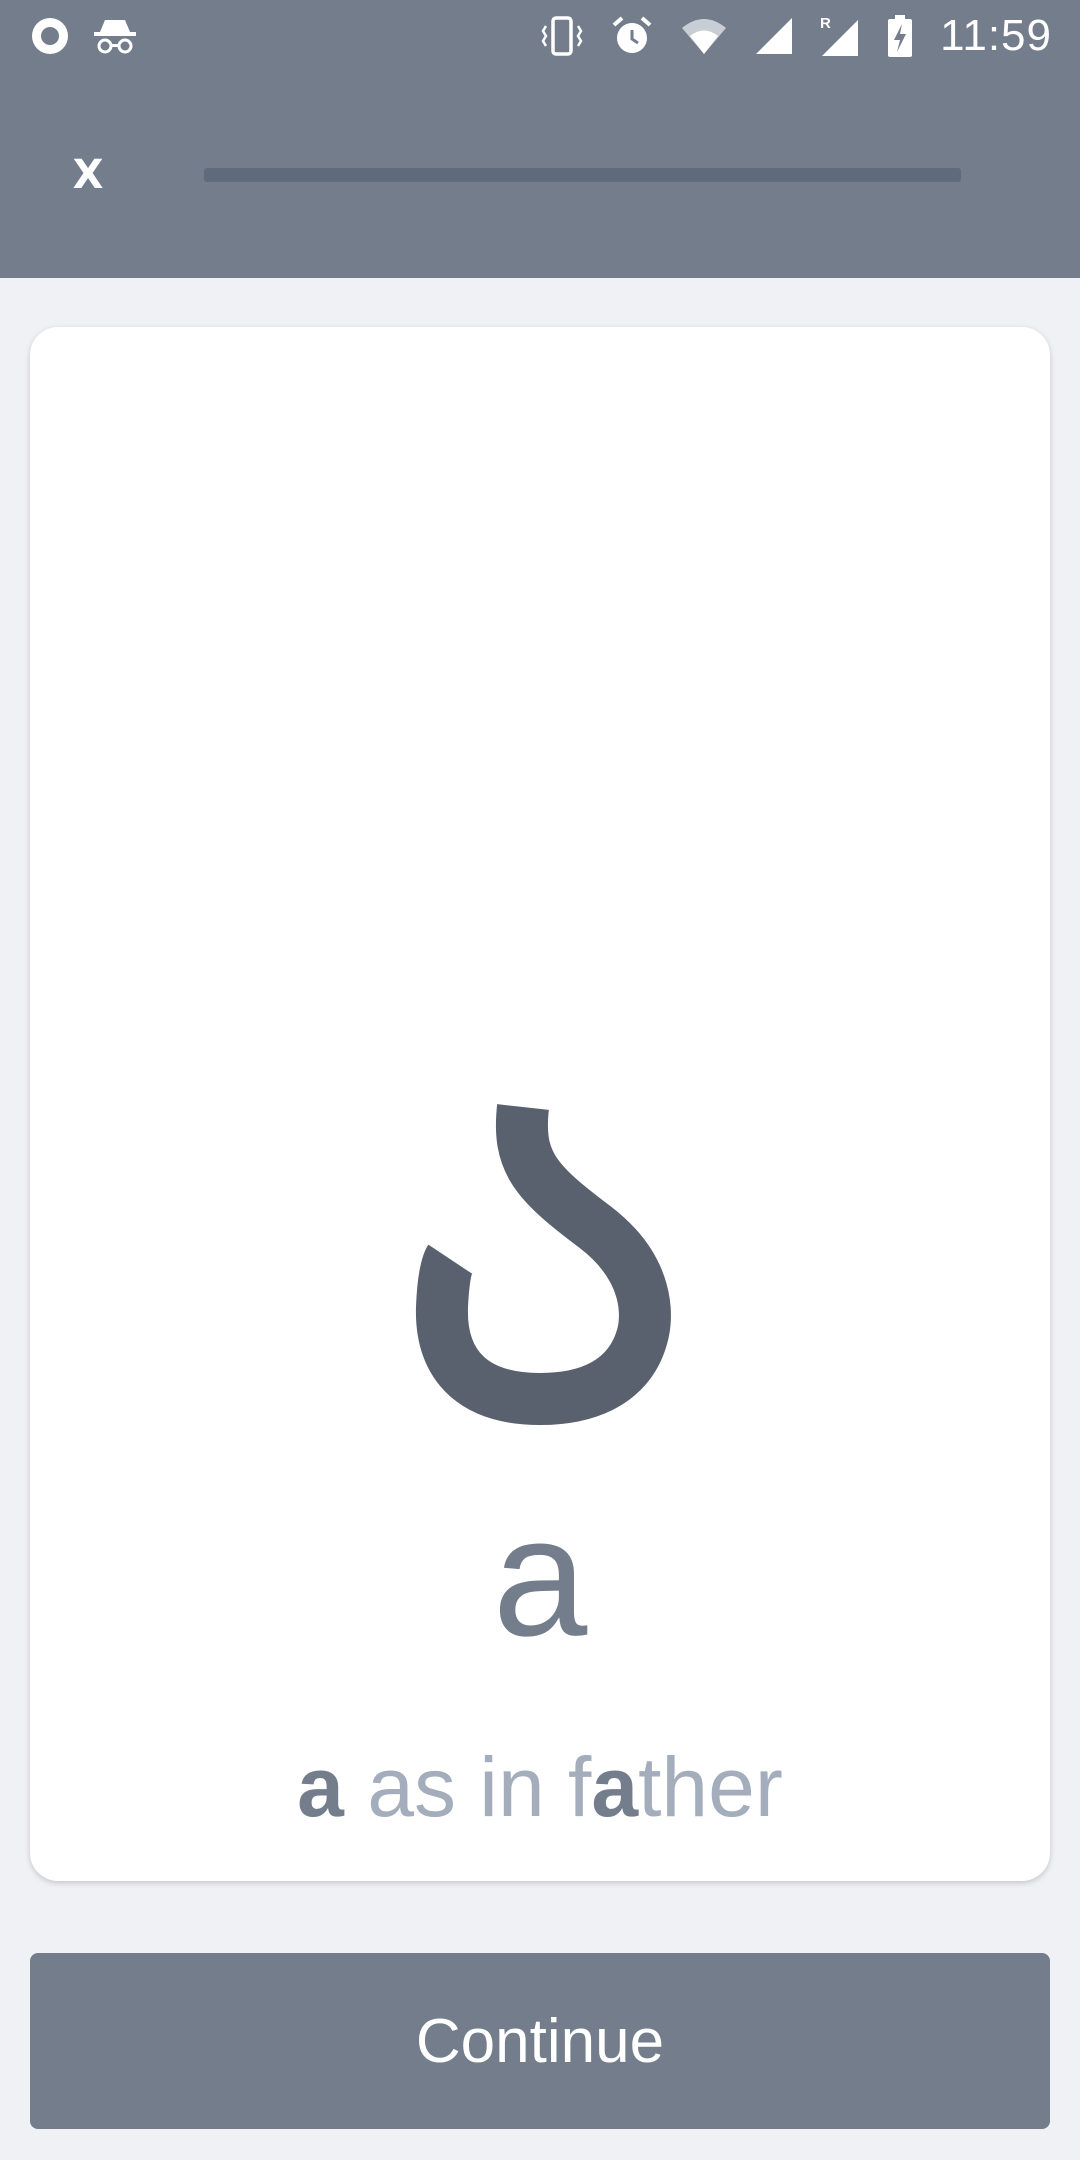 The image size is (1080, 2160). What do you see at coordinates (540, 139) in the screenshot?
I see `top-header: R 11:59 X` at bounding box center [540, 139].